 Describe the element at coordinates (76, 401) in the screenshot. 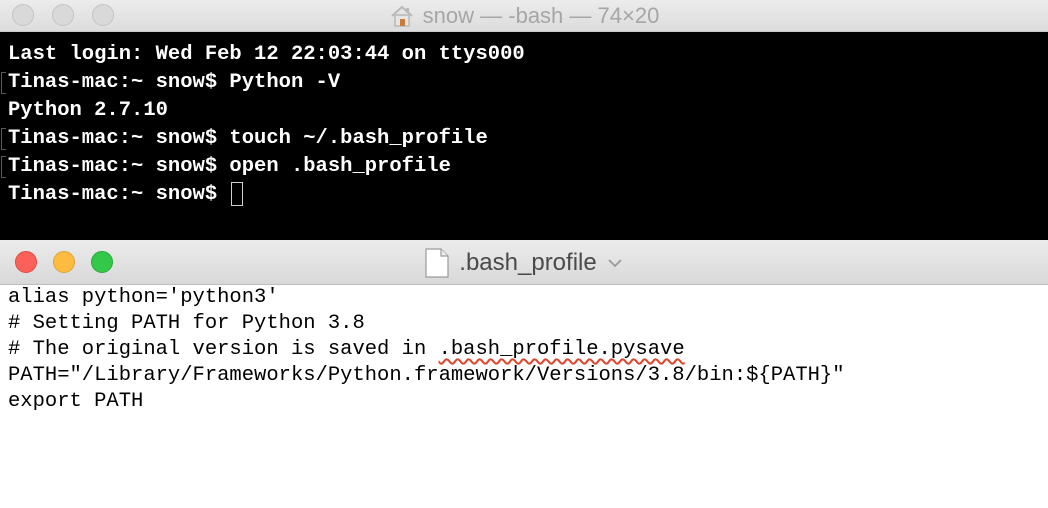

I see `editor-line: export PATH` at that location.